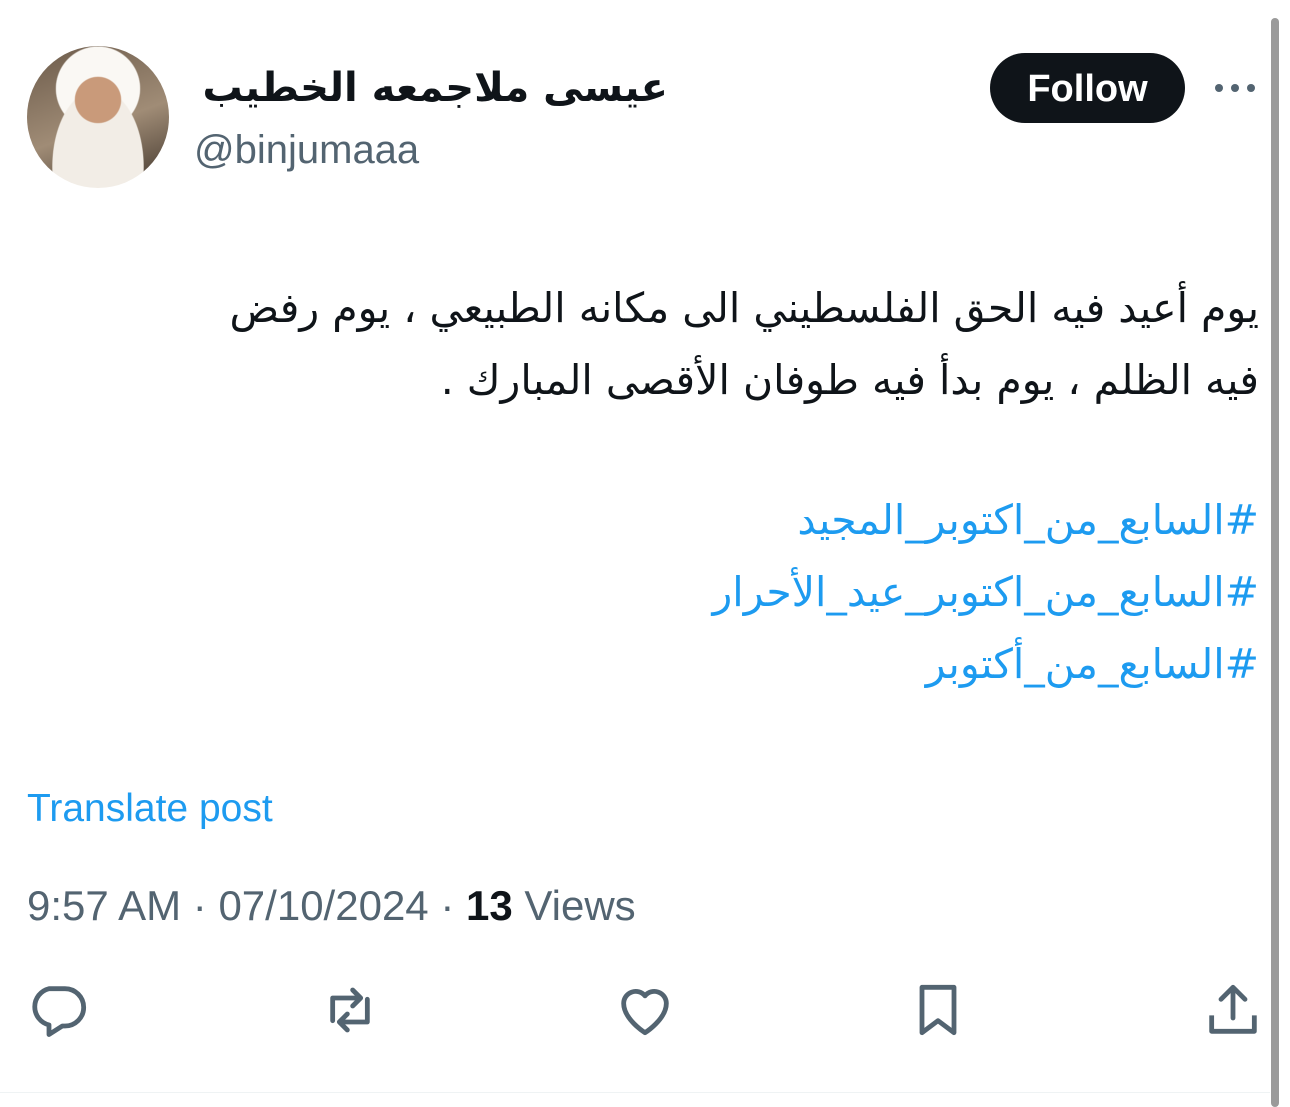 The height and width of the screenshot is (1107, 1290). What do you see at coordinates (1087, 88) in the screenshot?
I see `follow-button: Follow` at bounding box center [1087, 88].